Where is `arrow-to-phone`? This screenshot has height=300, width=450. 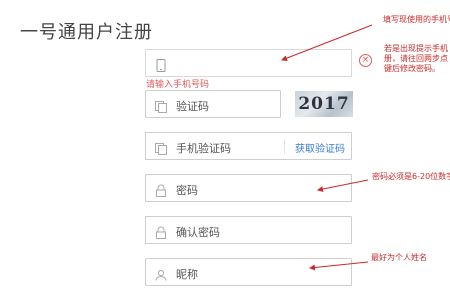
arrow-to-phone is located at coordinates (327, 42).